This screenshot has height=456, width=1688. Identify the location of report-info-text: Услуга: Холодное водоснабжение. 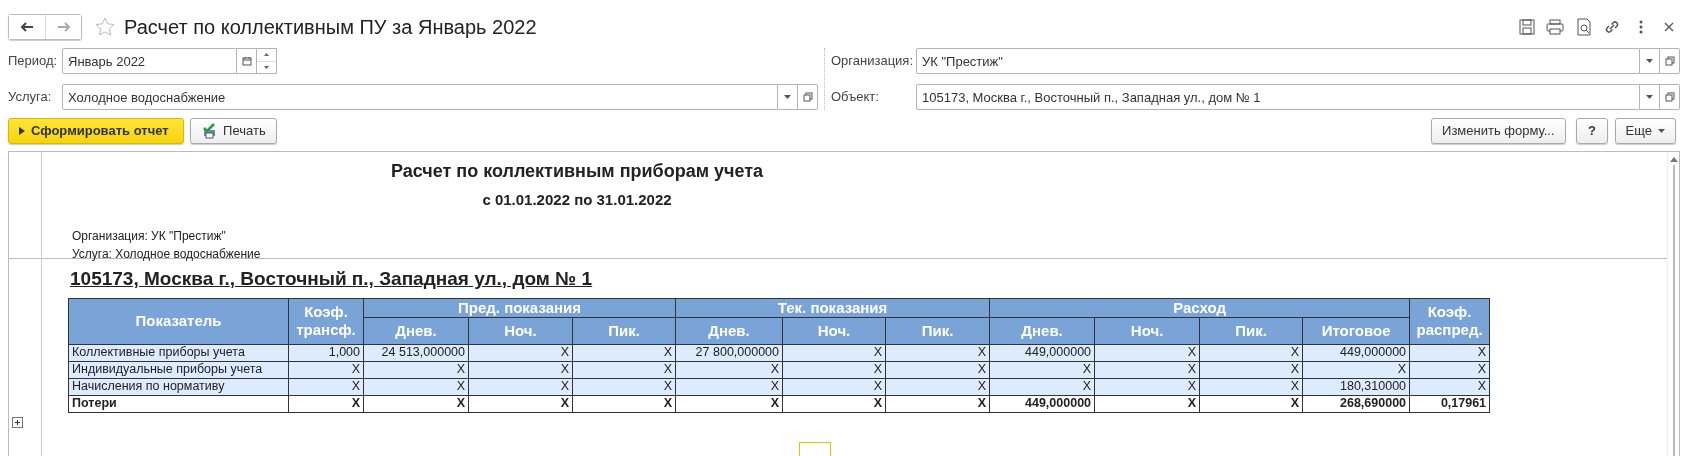
(166, 254).